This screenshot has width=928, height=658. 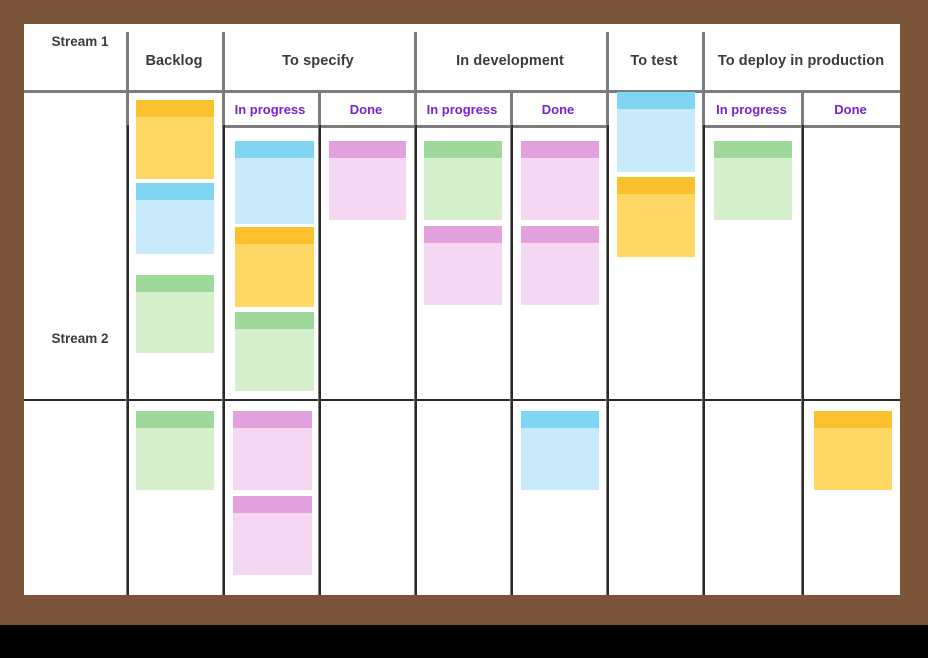 I want to click on lane-line-to-deploy-done, so click(x=803, y=360).